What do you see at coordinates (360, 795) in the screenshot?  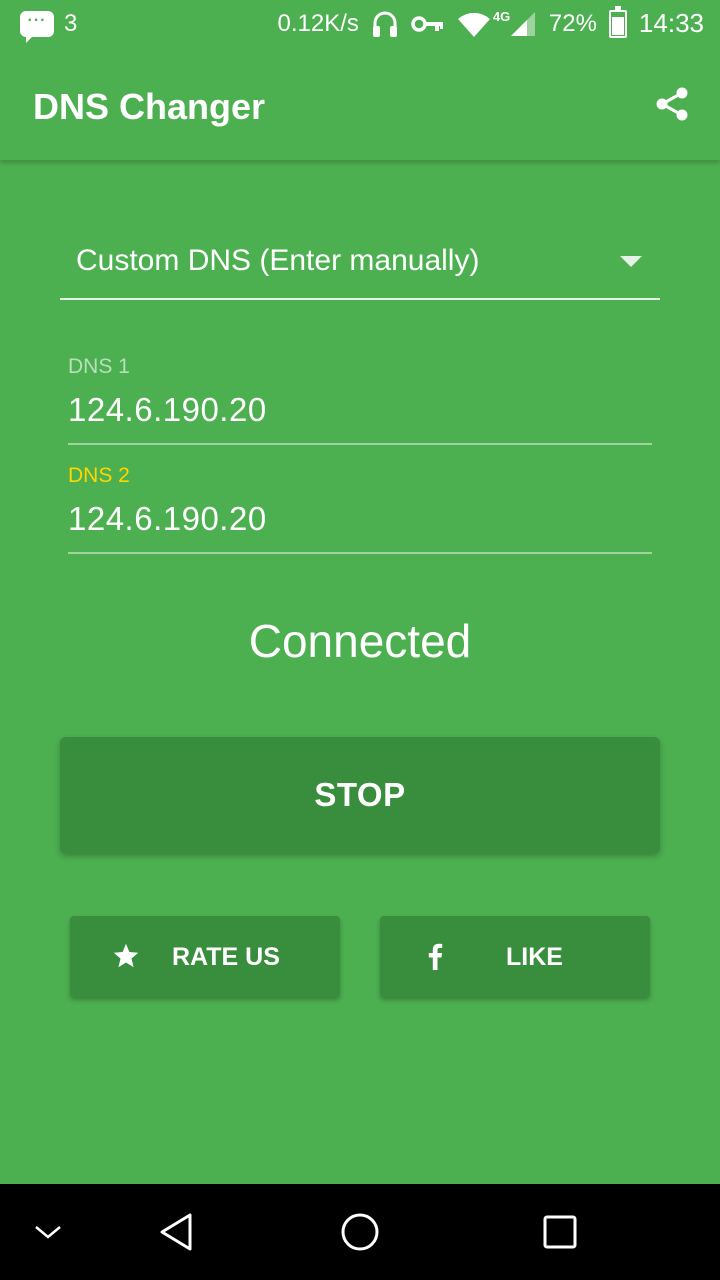 I see `stop-button: STOP` at bounding box center [360, 795].